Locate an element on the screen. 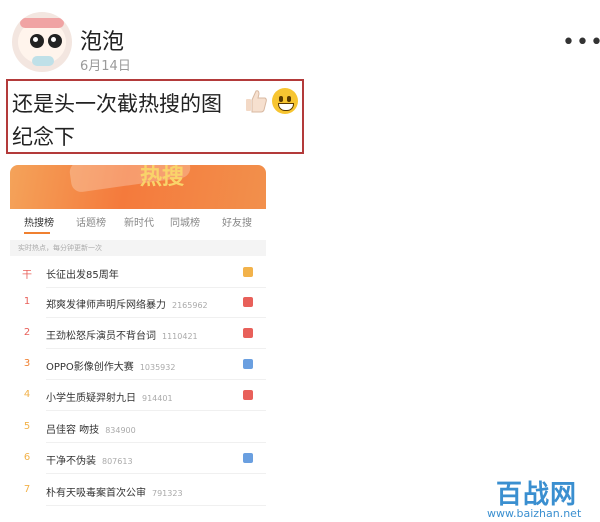  hot-search-title-text: 朴有天吸毒案首次公审 is located at coordinates (96, 493).